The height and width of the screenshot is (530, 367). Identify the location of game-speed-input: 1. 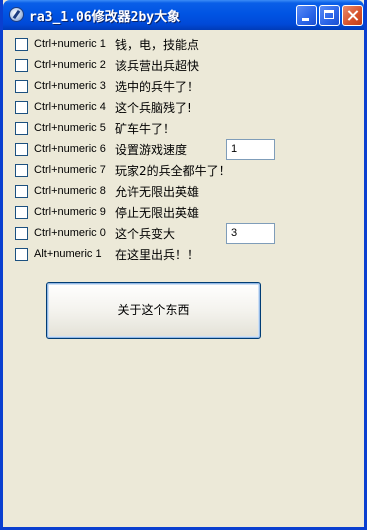
(250, 149).